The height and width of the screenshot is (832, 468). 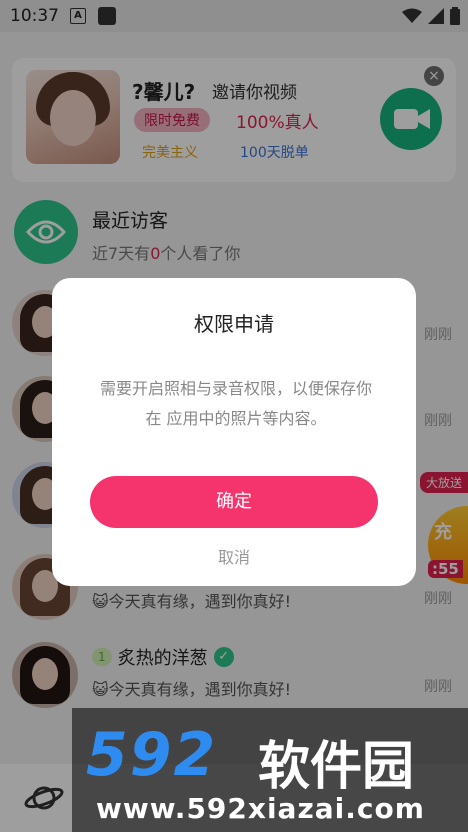 What do you see at coordinates (234, 556) in the screenshot?
I see `cancel-button: 取消` at bounding box center [234, 556].